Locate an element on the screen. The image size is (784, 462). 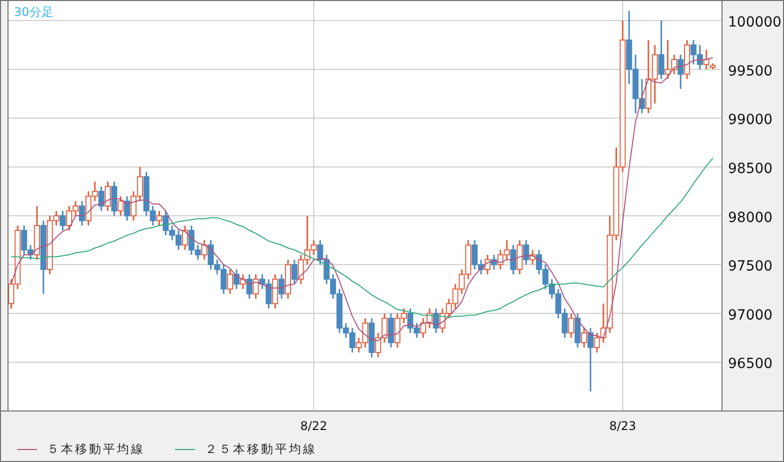
timeframe-label: 30分足 is located at coordinates (34, 12).